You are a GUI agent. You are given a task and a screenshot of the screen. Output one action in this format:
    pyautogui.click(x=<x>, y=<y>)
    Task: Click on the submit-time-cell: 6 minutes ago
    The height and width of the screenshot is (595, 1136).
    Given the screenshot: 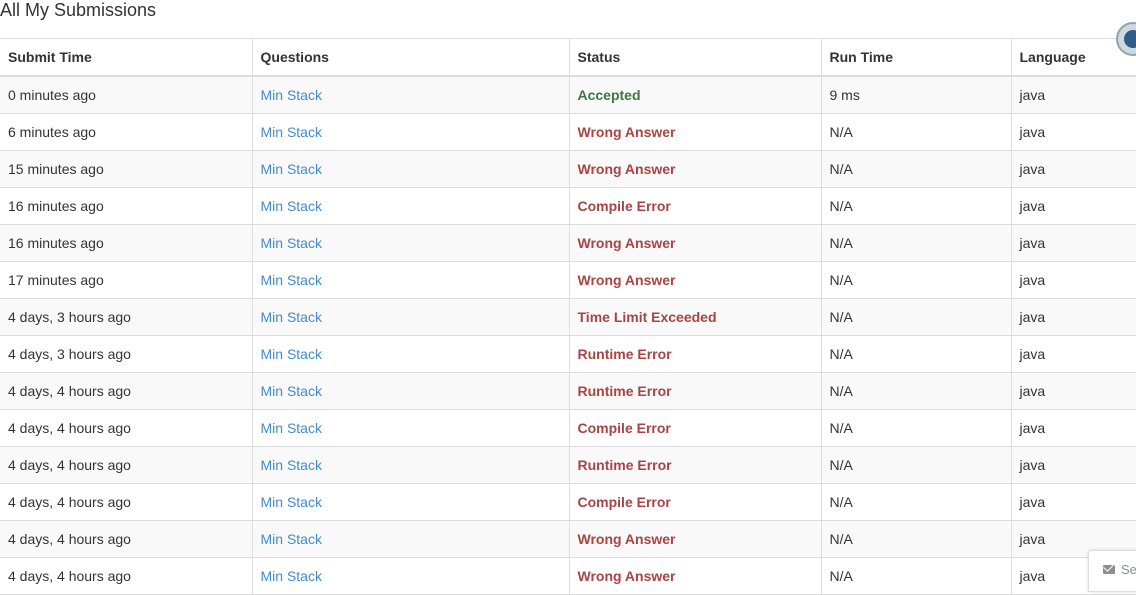 What is the action you would take?
    pyautogui.click(x=52, y=132)
    